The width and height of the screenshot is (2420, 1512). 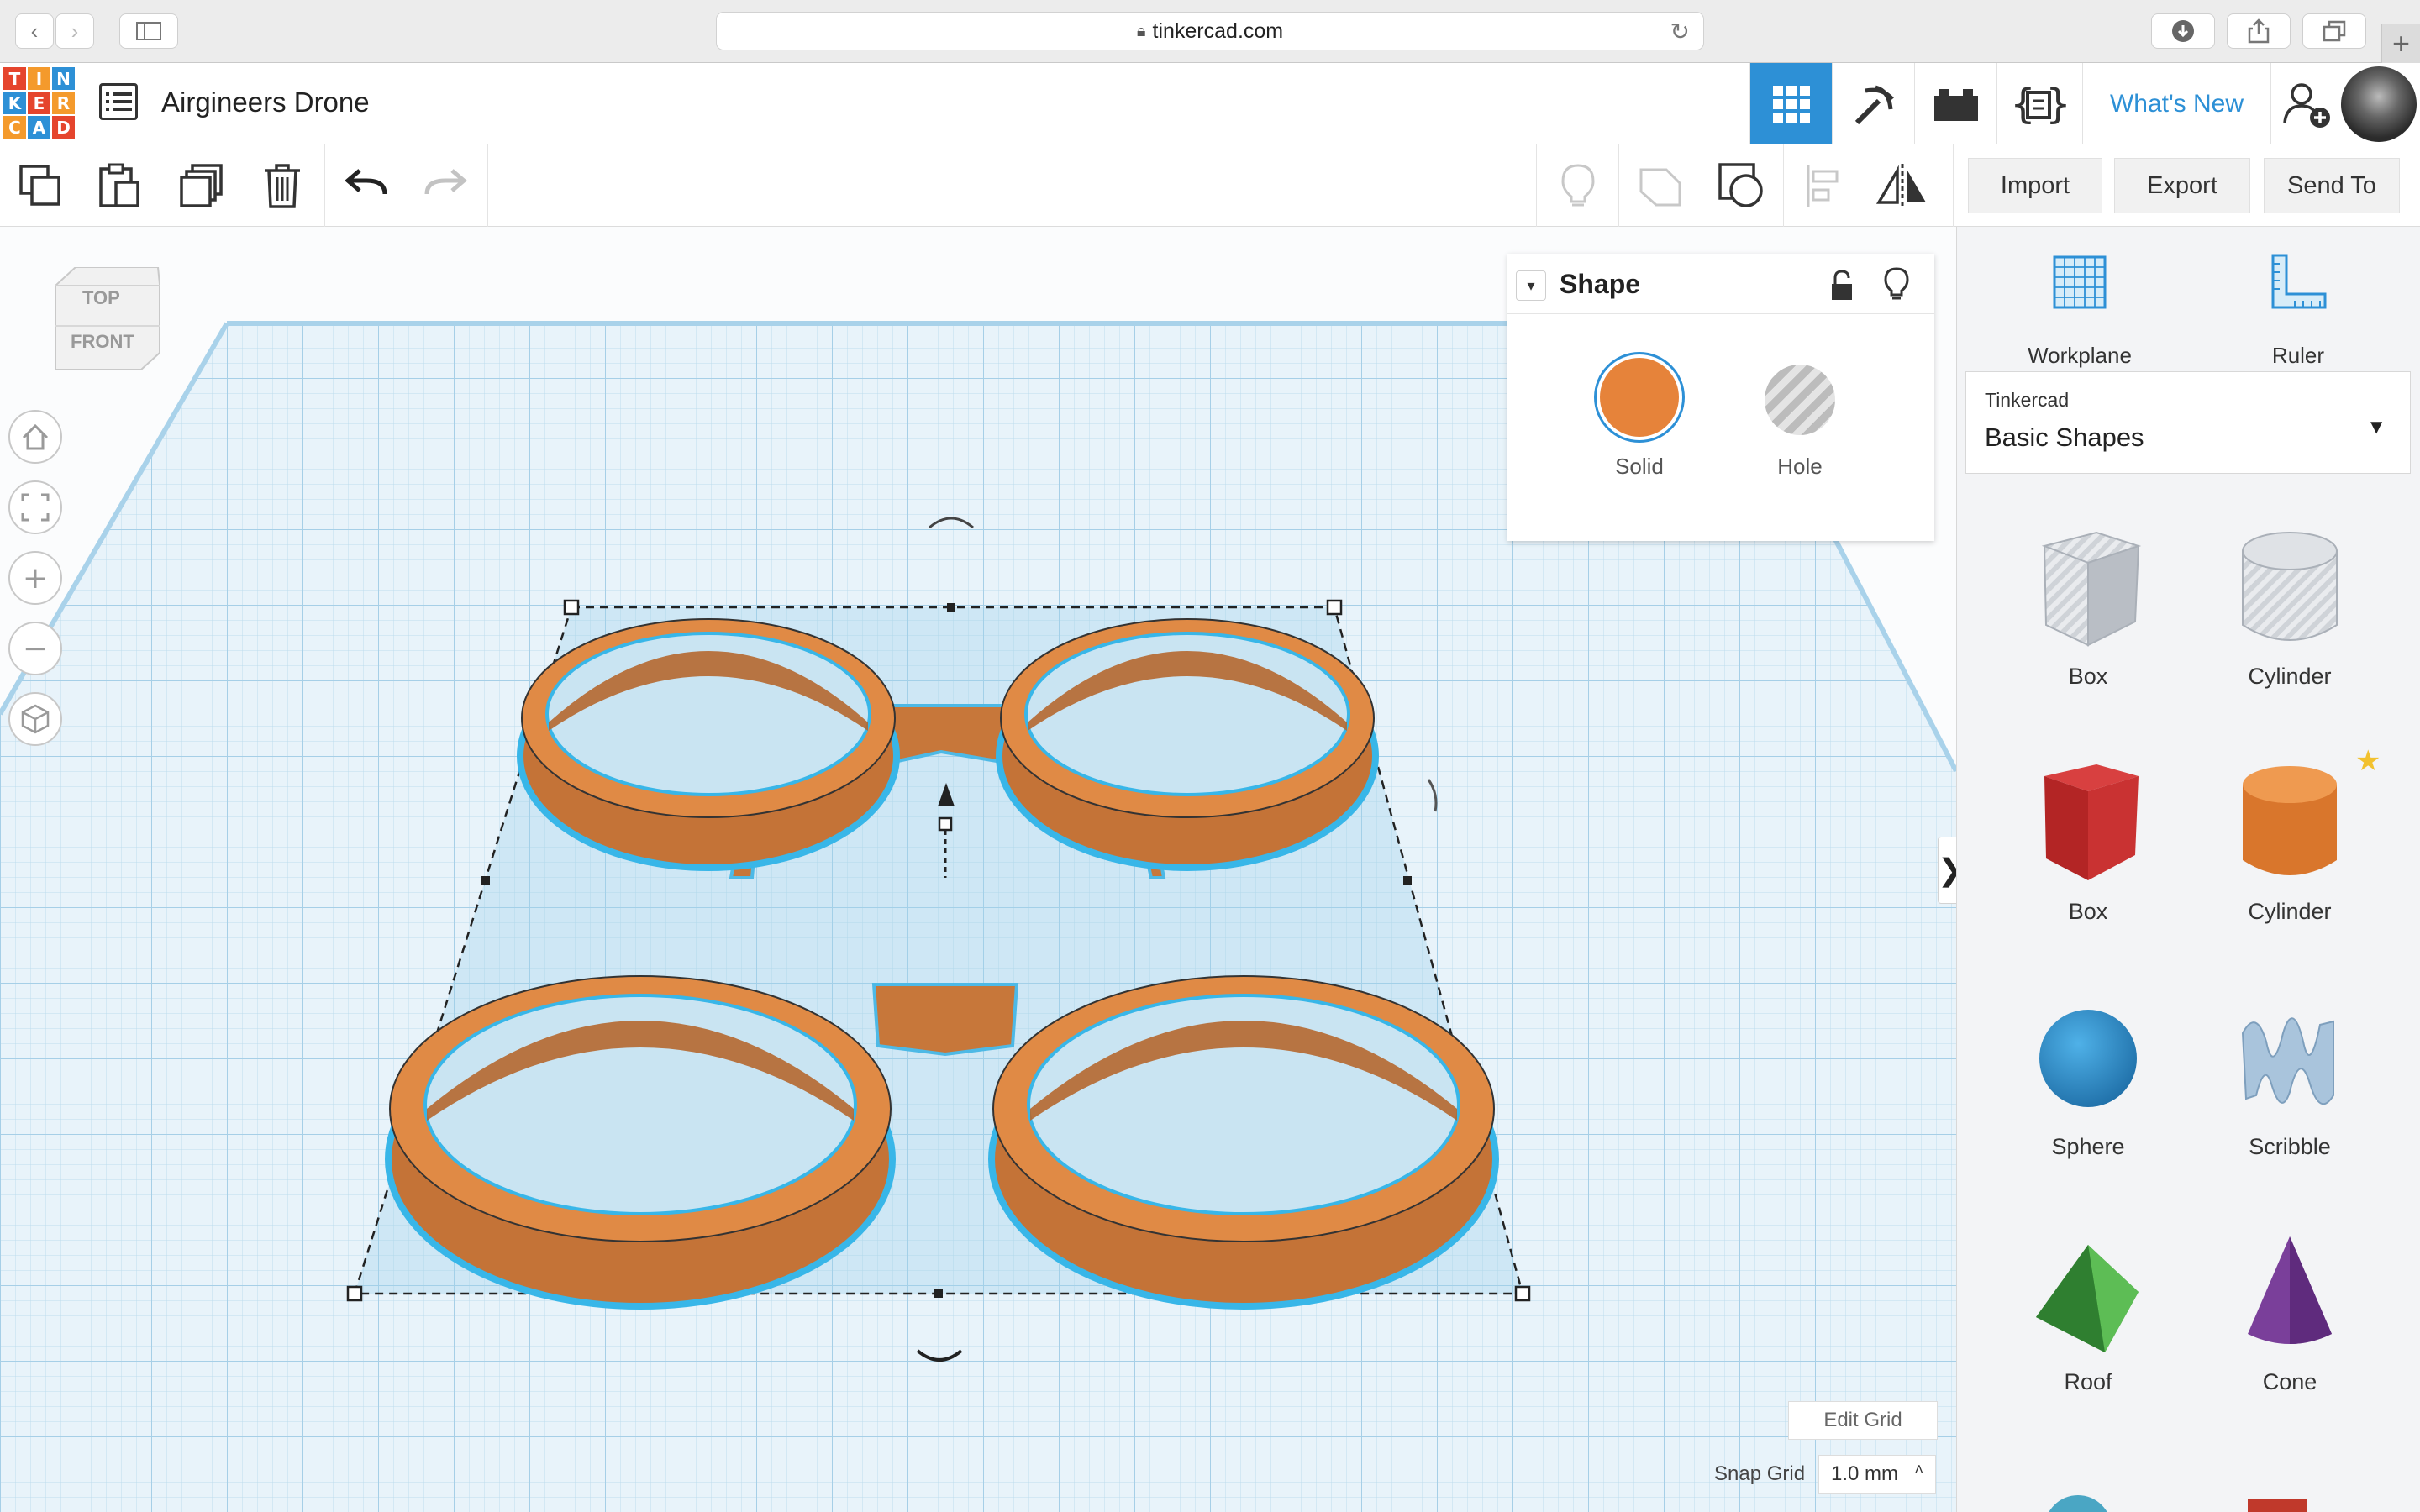 I want to click on partial-shape-teal, so click(x=2078, y=1503).